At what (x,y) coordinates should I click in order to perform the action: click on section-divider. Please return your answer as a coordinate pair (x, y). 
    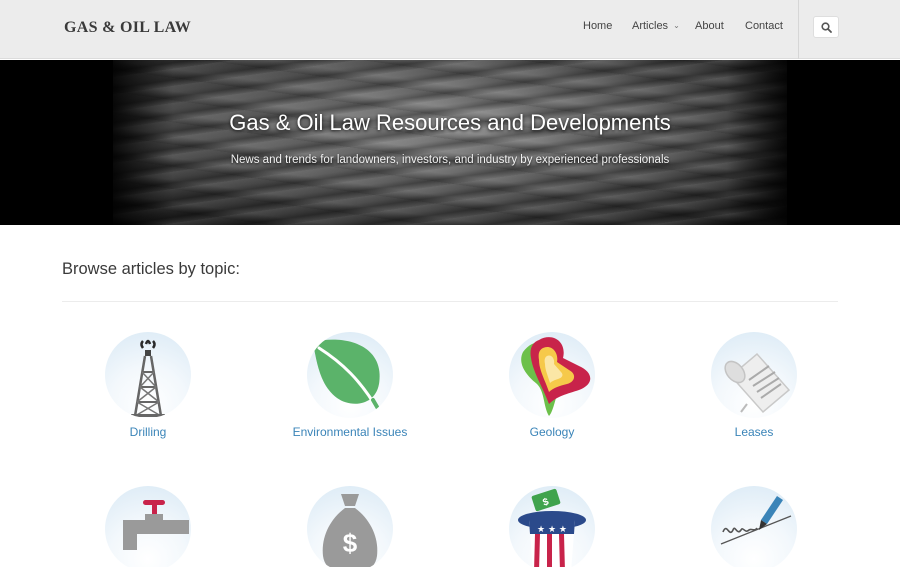
    Looking at the image, I should click on (450, 301).